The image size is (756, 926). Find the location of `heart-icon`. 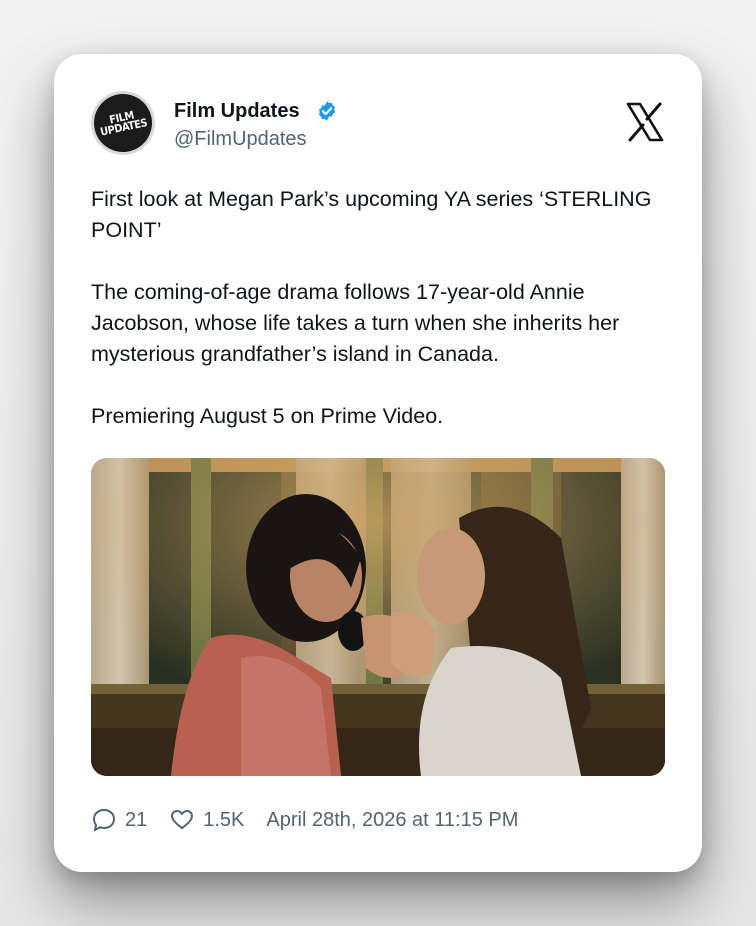

heart-icon is located at coordinates (182, 819).